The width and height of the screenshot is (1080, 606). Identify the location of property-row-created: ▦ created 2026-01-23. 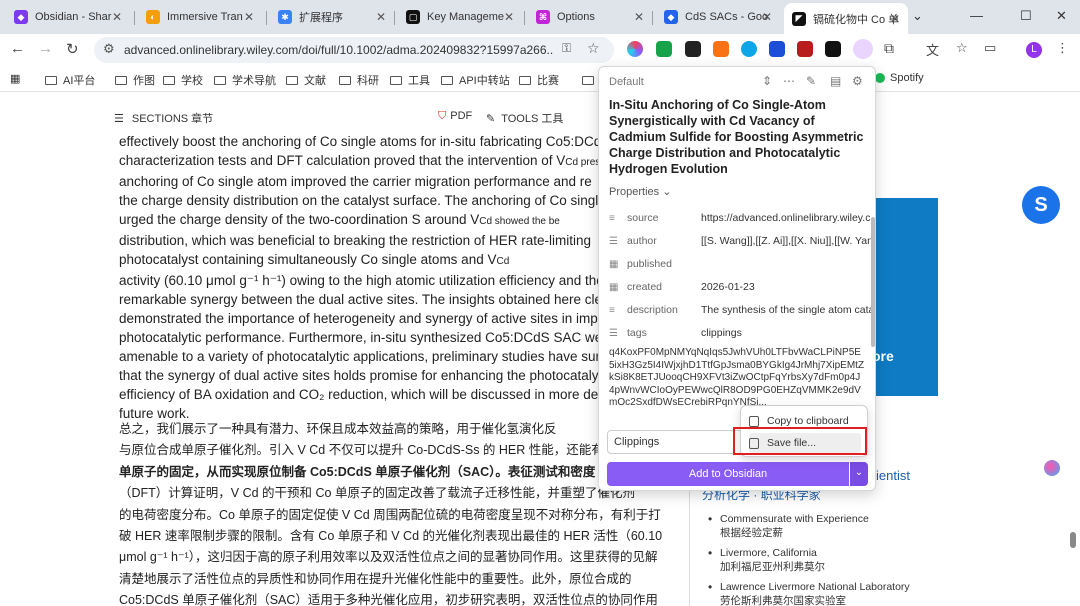
(740, 287).